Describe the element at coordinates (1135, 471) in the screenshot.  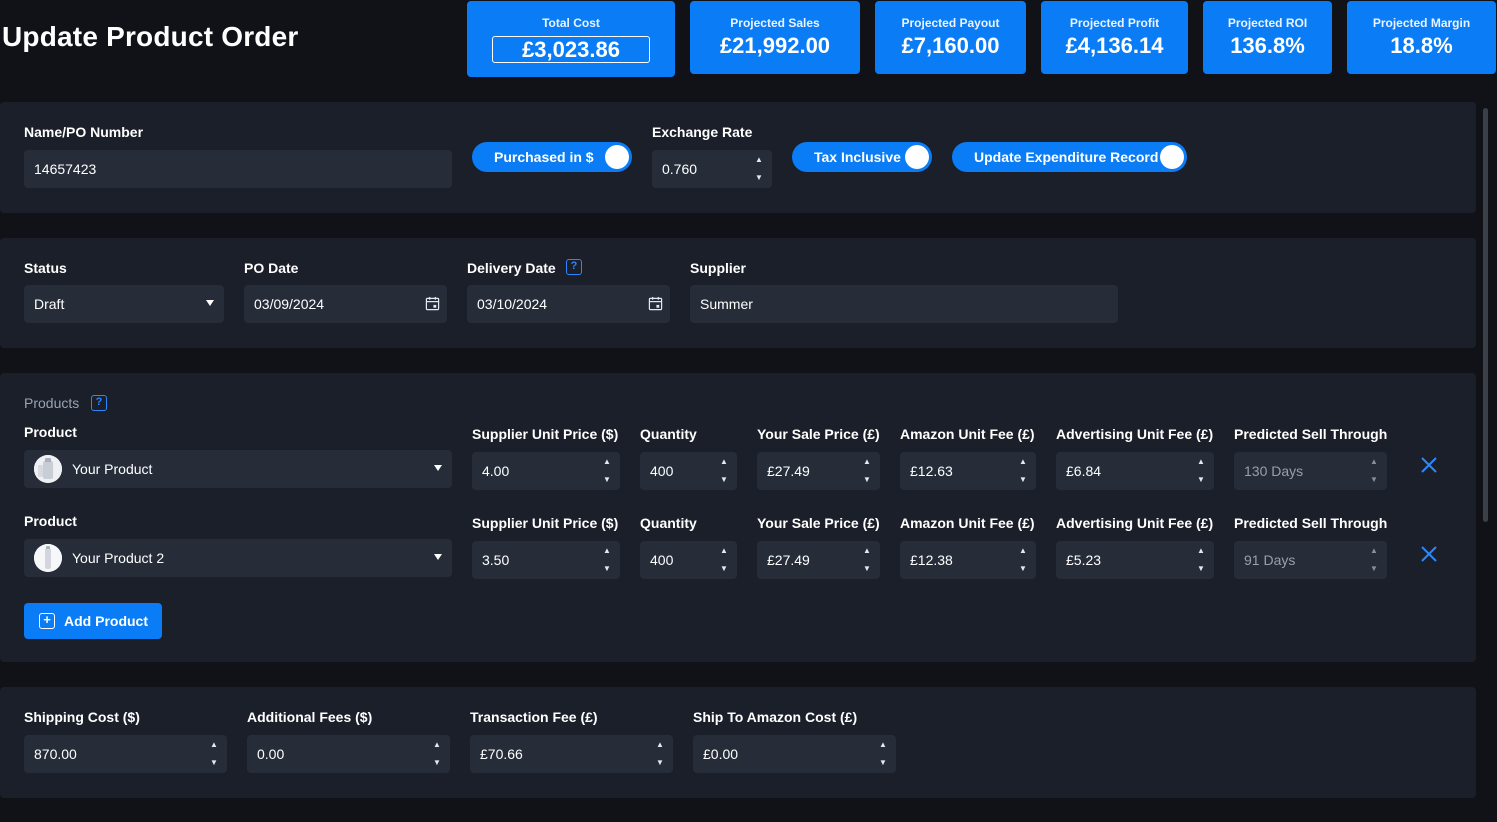
I see `advertising-fee-input: £6.84 ▲ ▼` at that location.